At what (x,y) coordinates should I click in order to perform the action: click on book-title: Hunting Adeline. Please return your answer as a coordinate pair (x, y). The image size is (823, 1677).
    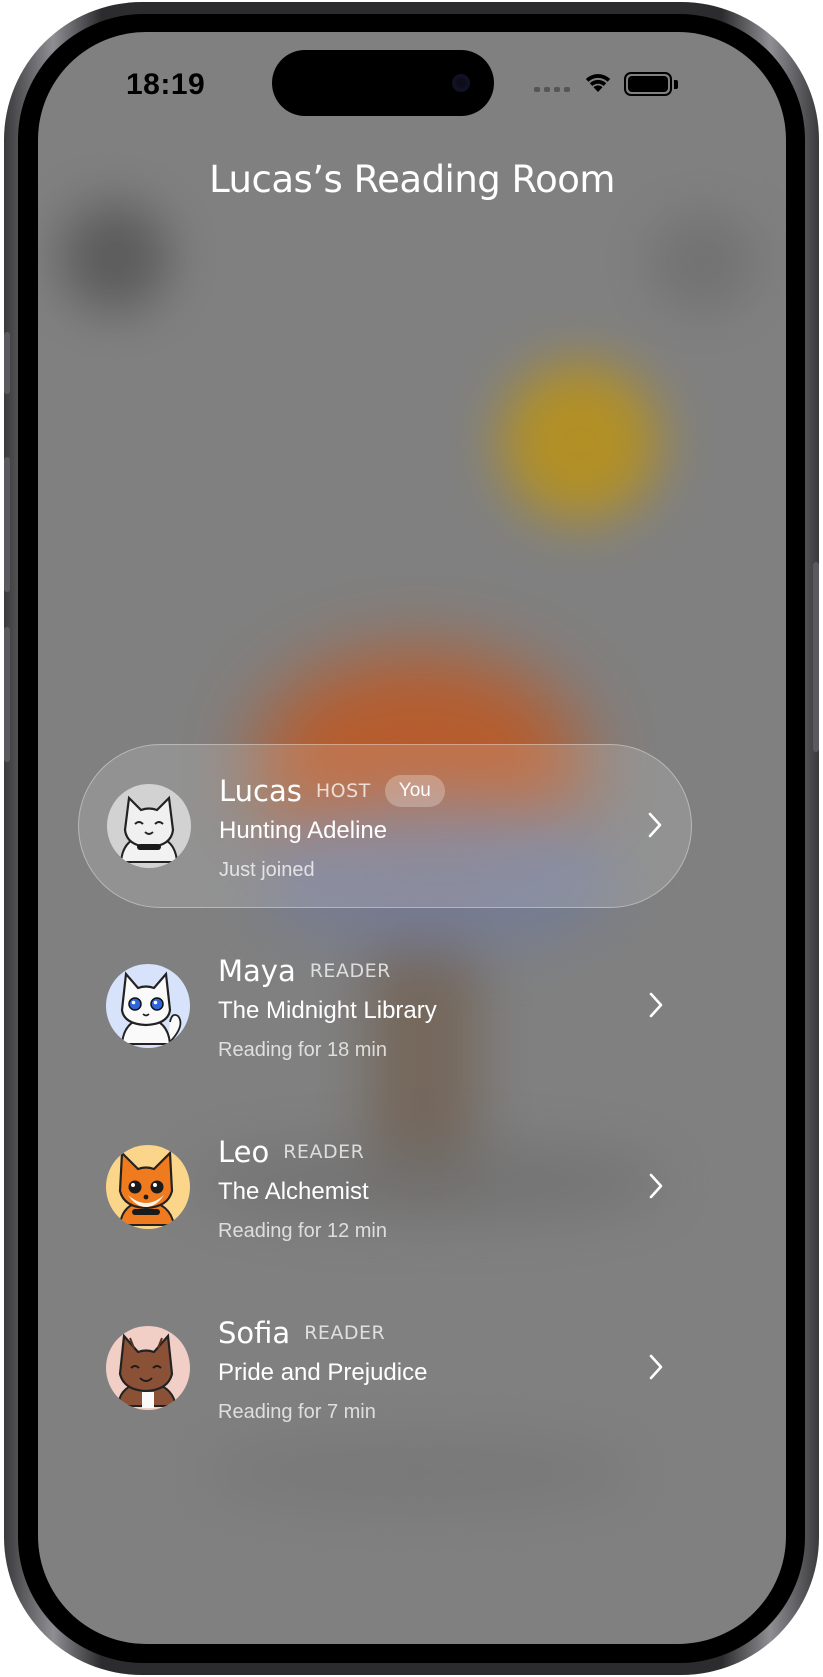
    Looking at the image, I should click on (303, 830).